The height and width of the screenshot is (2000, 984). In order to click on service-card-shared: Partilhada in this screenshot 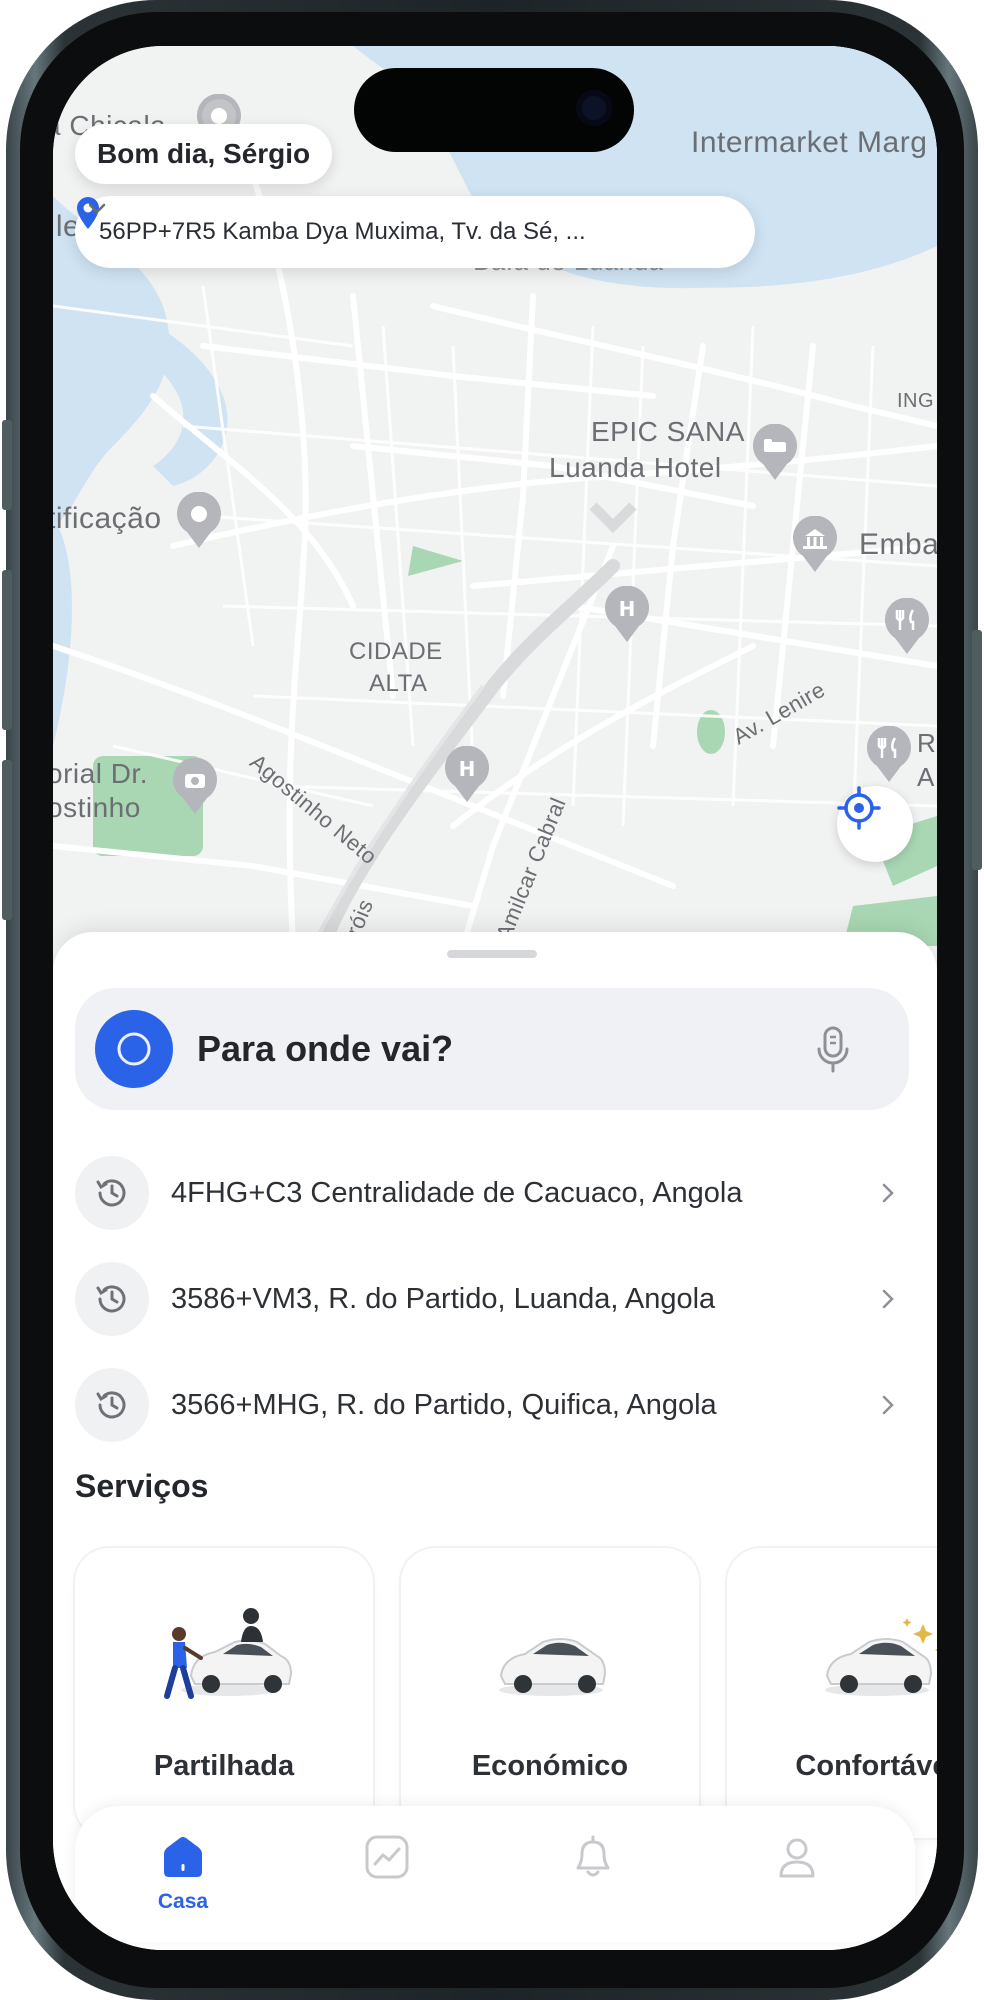, I will do `click(224, 1693)`.